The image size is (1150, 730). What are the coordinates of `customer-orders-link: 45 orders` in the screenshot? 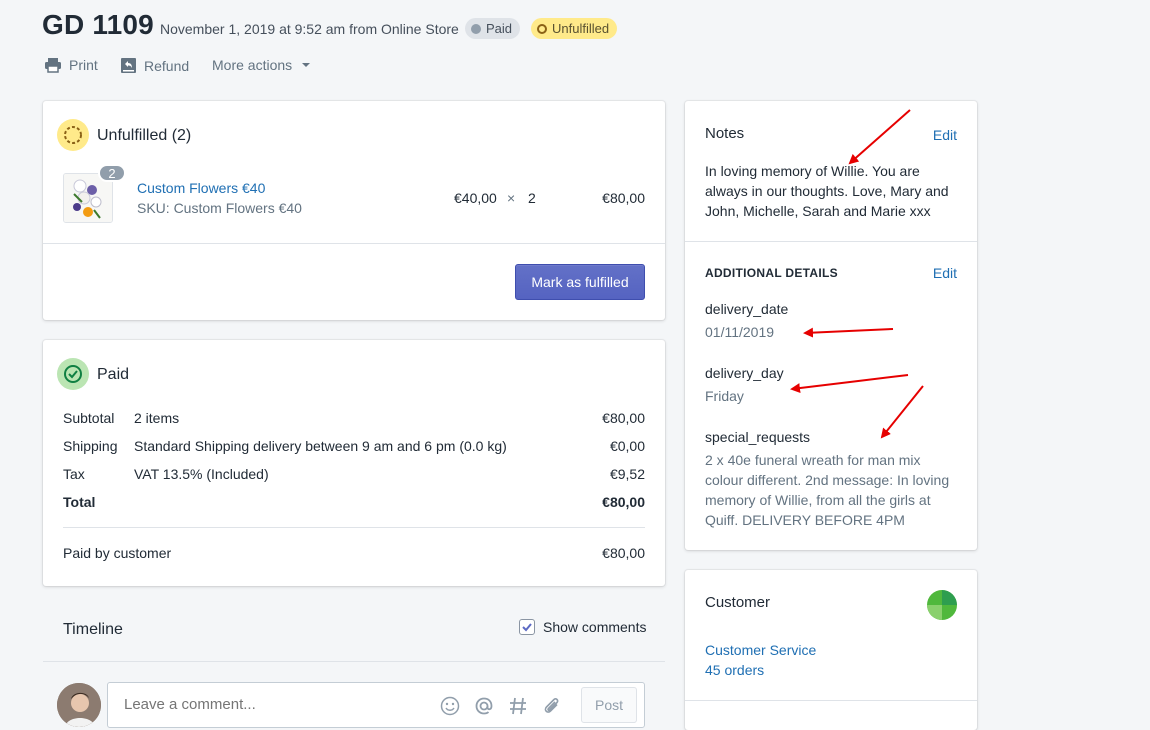 It's located at (734, 670).